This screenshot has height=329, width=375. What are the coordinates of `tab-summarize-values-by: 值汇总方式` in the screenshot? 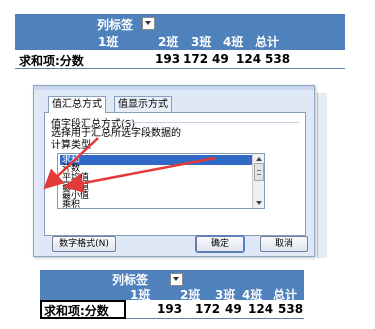 It's located at (77, 104).